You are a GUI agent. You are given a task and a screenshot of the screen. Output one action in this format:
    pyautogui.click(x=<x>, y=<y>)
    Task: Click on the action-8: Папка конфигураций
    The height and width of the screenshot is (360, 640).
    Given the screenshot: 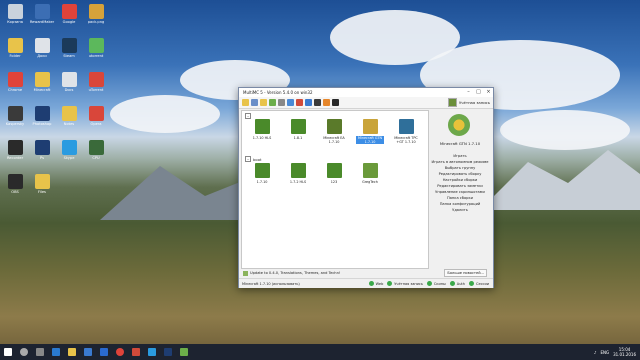 What is the action you would take?
    pyautogui.click(x=460, y=204)
    